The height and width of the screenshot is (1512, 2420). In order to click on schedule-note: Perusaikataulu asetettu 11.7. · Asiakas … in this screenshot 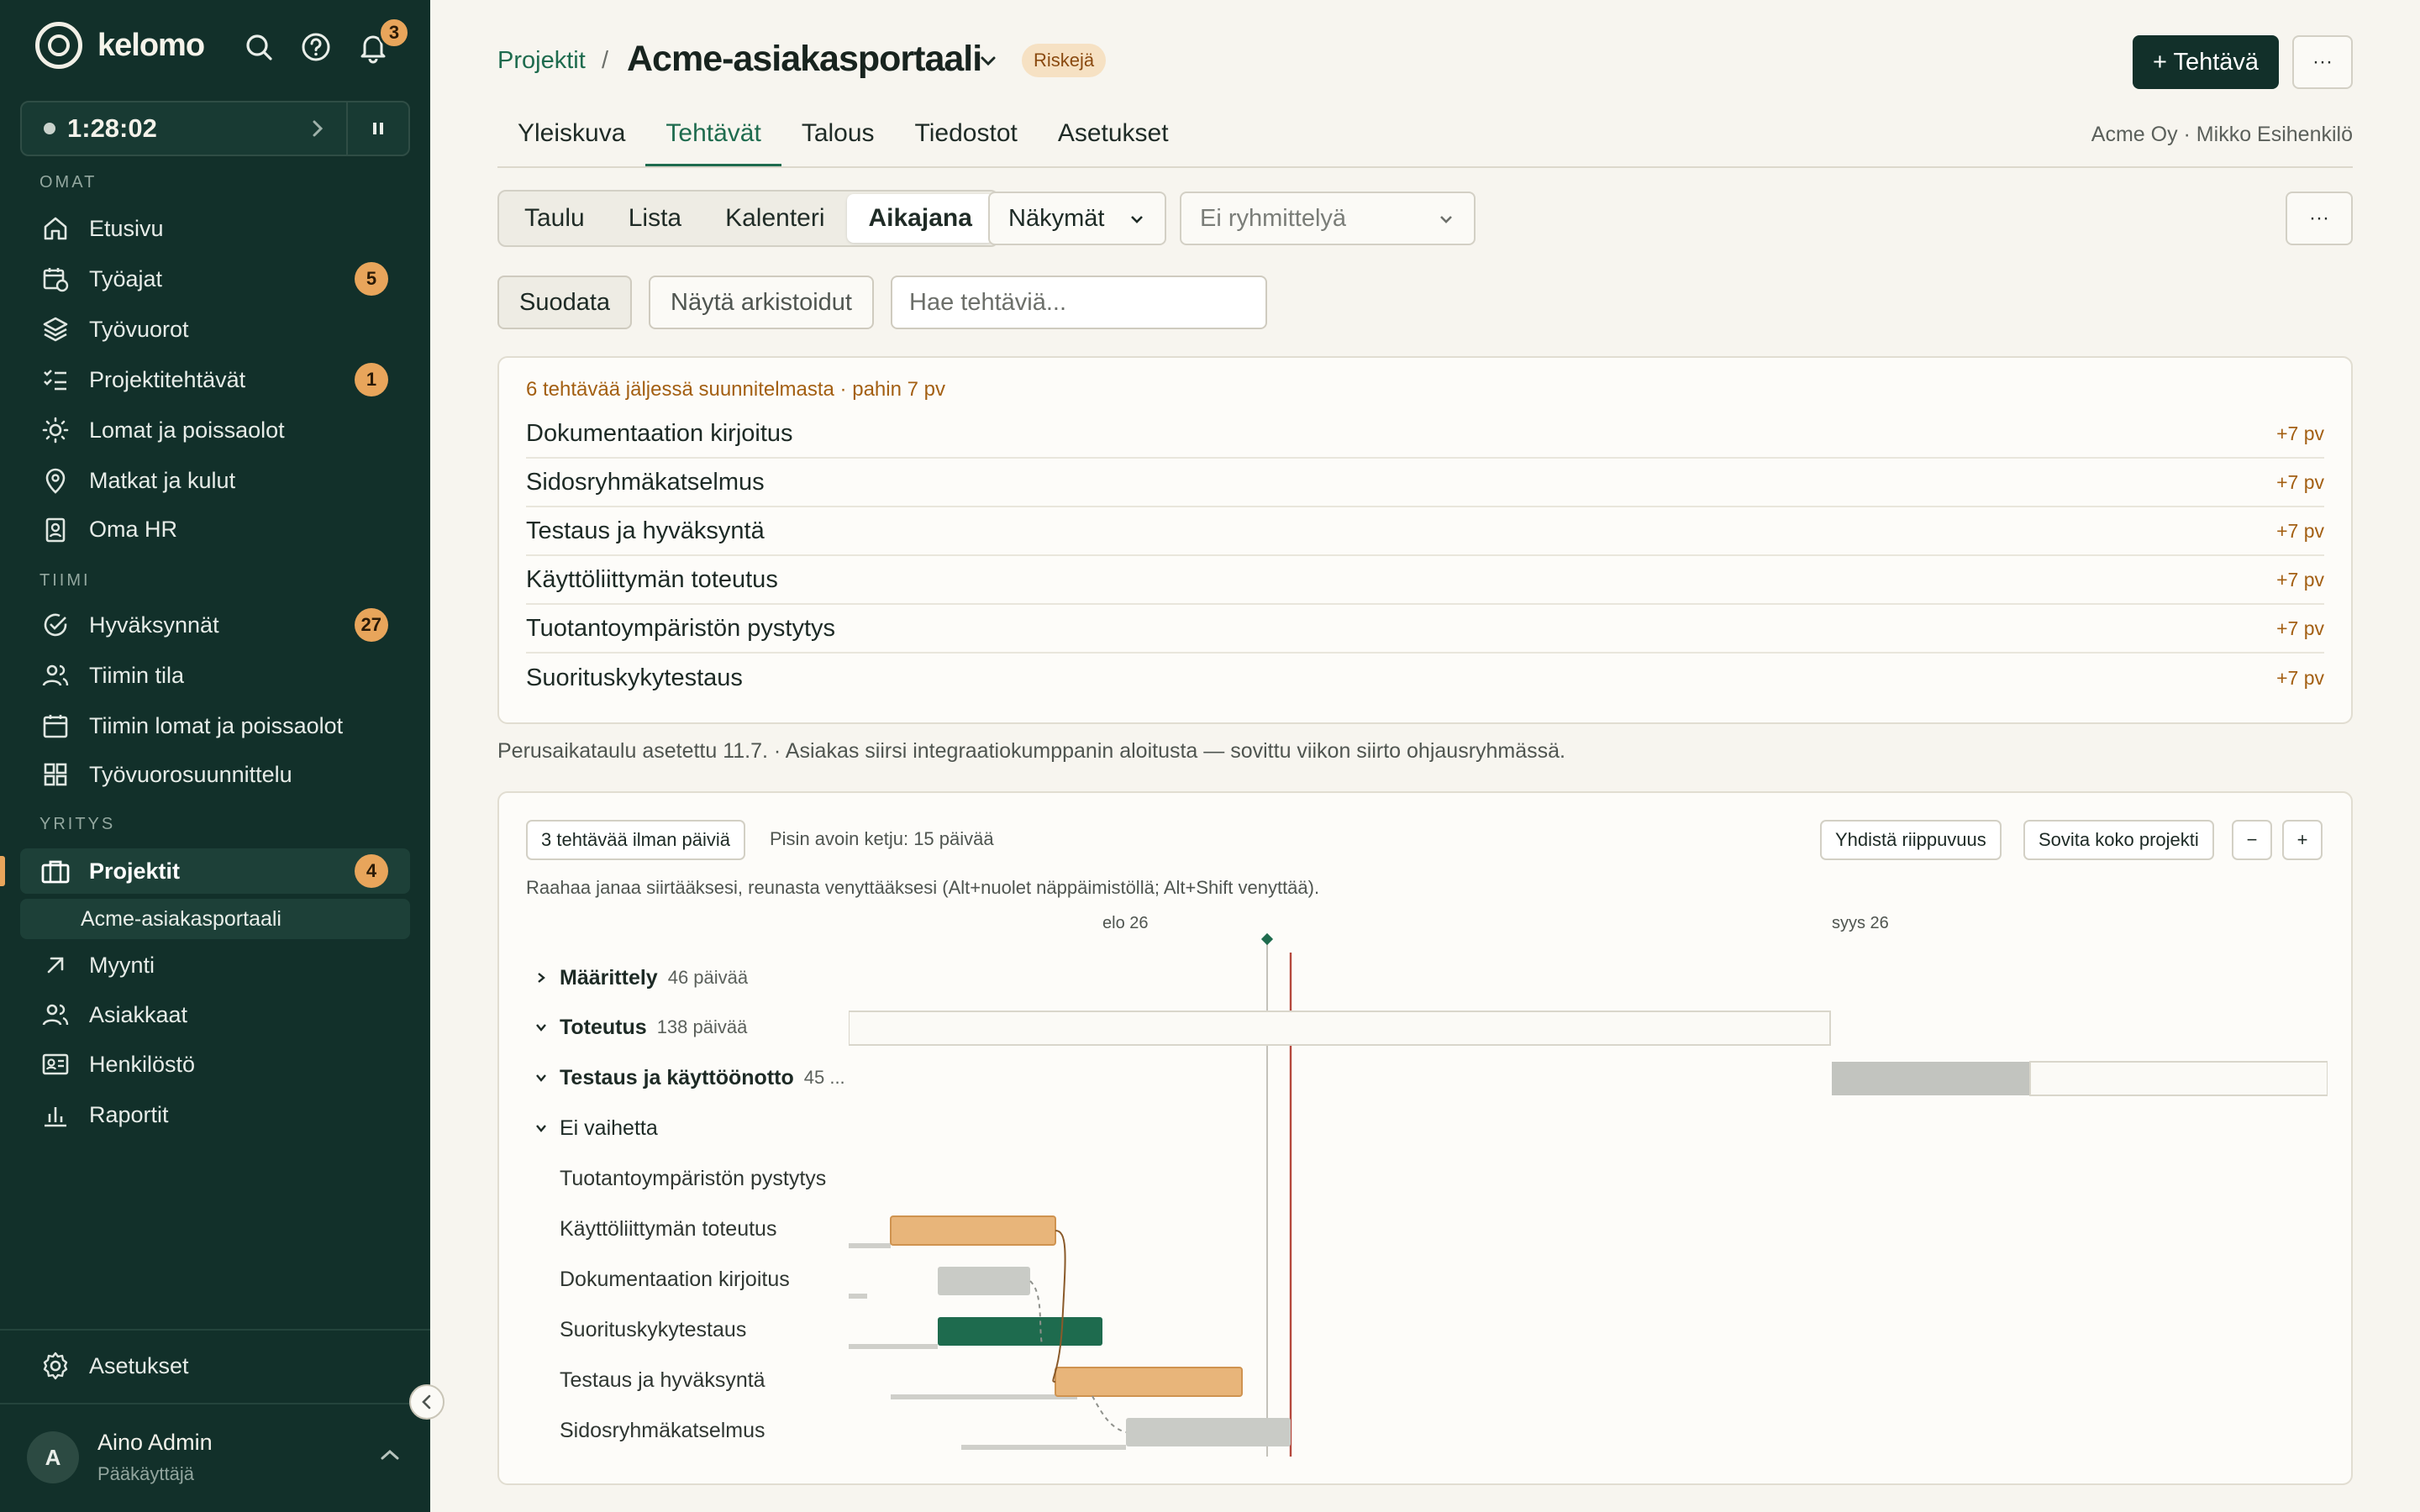, I will do `click(1031, 751)`.